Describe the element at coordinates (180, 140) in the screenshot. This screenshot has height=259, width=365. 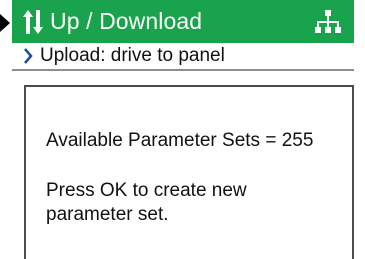
I see `available-parameter-sets: Available Parameter Sets = 255` at that location.